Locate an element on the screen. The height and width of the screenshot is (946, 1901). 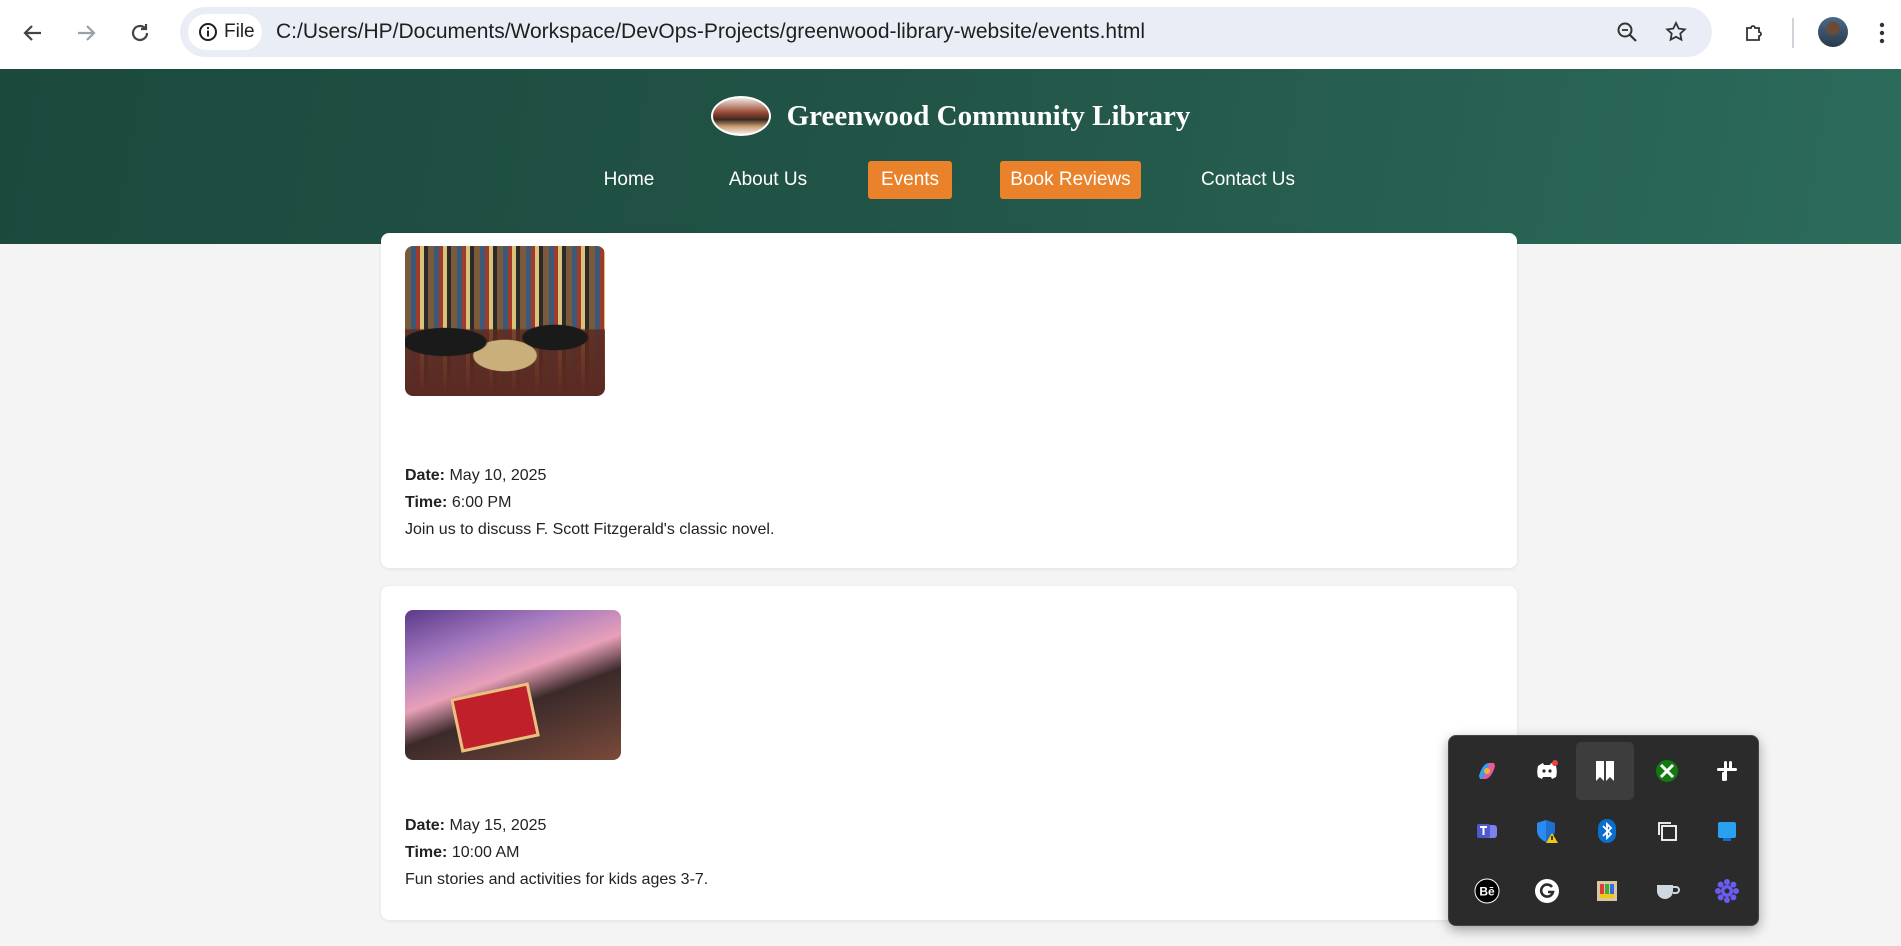
brand: Greenwood Community Library is located at coordinates (950, 116).